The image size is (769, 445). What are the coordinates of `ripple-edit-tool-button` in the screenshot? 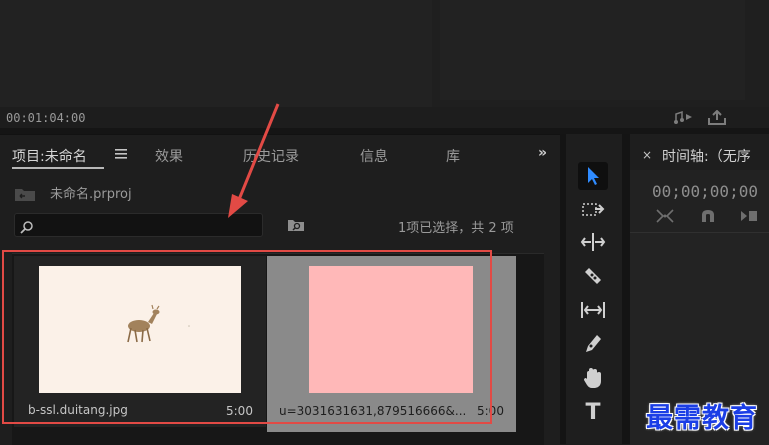 It's located at (593, 242).